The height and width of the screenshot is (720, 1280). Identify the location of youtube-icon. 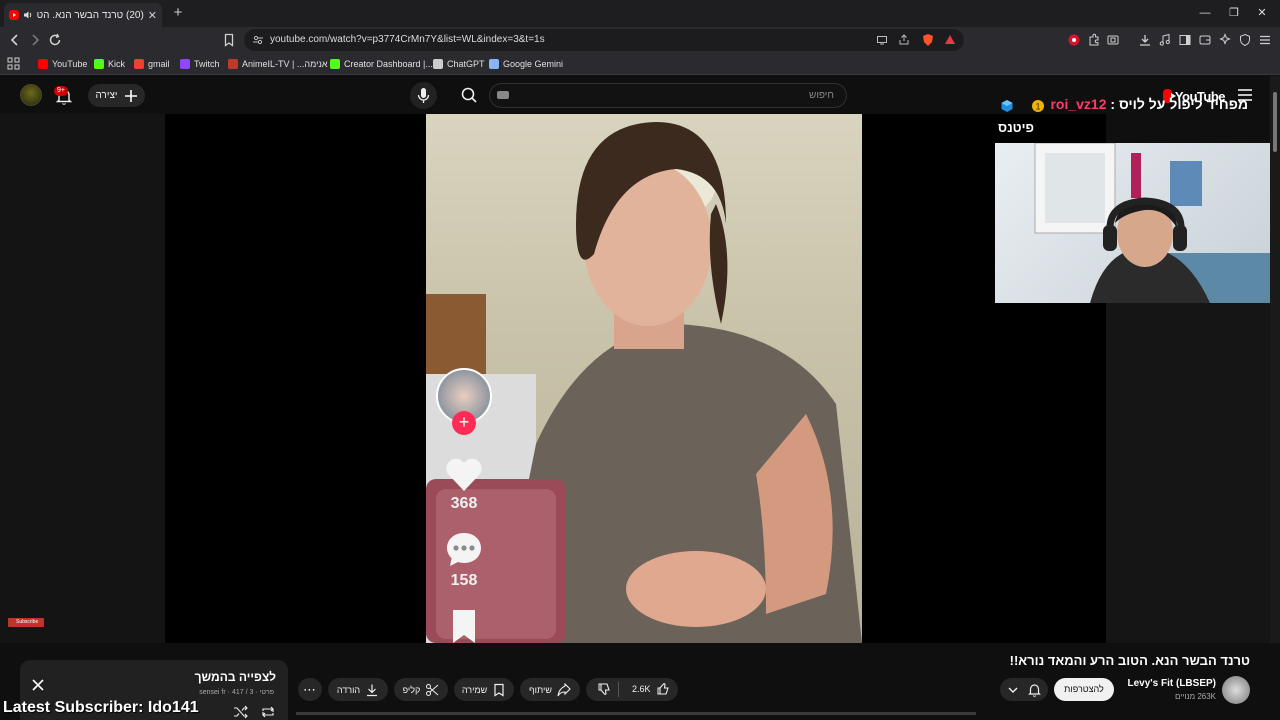
(43, 64).